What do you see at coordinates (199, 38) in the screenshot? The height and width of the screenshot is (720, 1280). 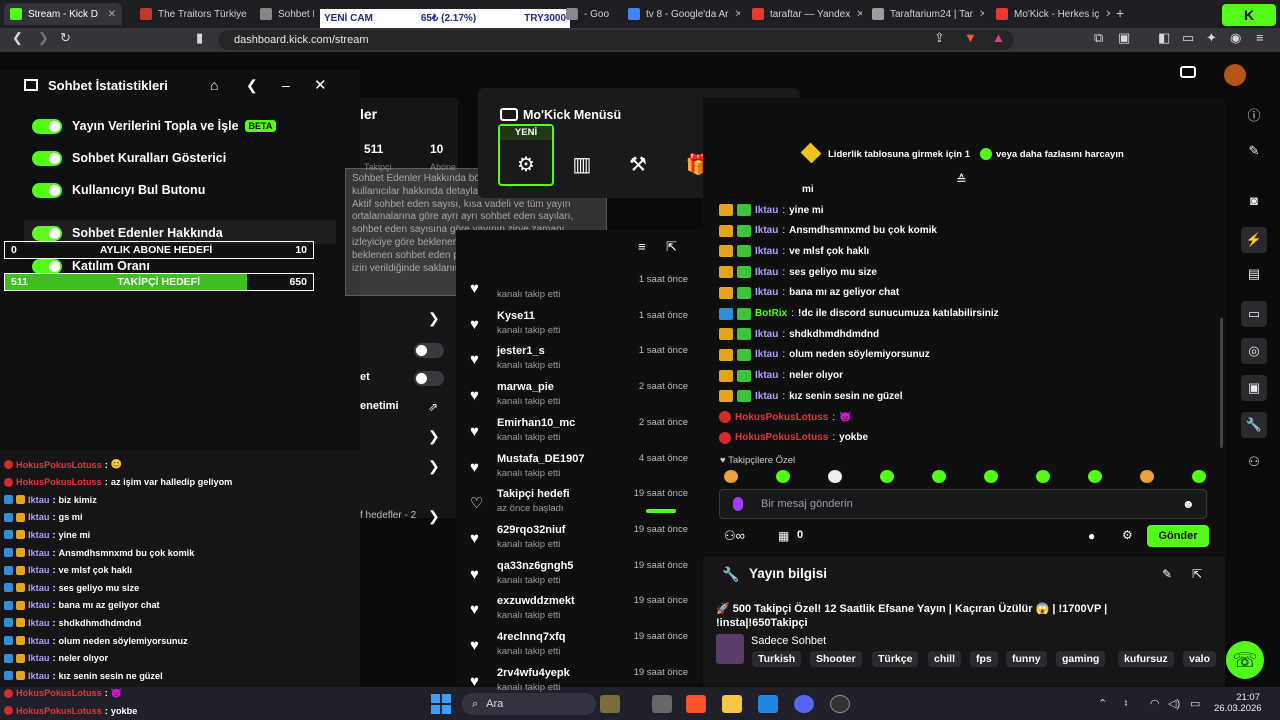 I see `bookmark-icon: ▮` at bounding box center [199, 38].